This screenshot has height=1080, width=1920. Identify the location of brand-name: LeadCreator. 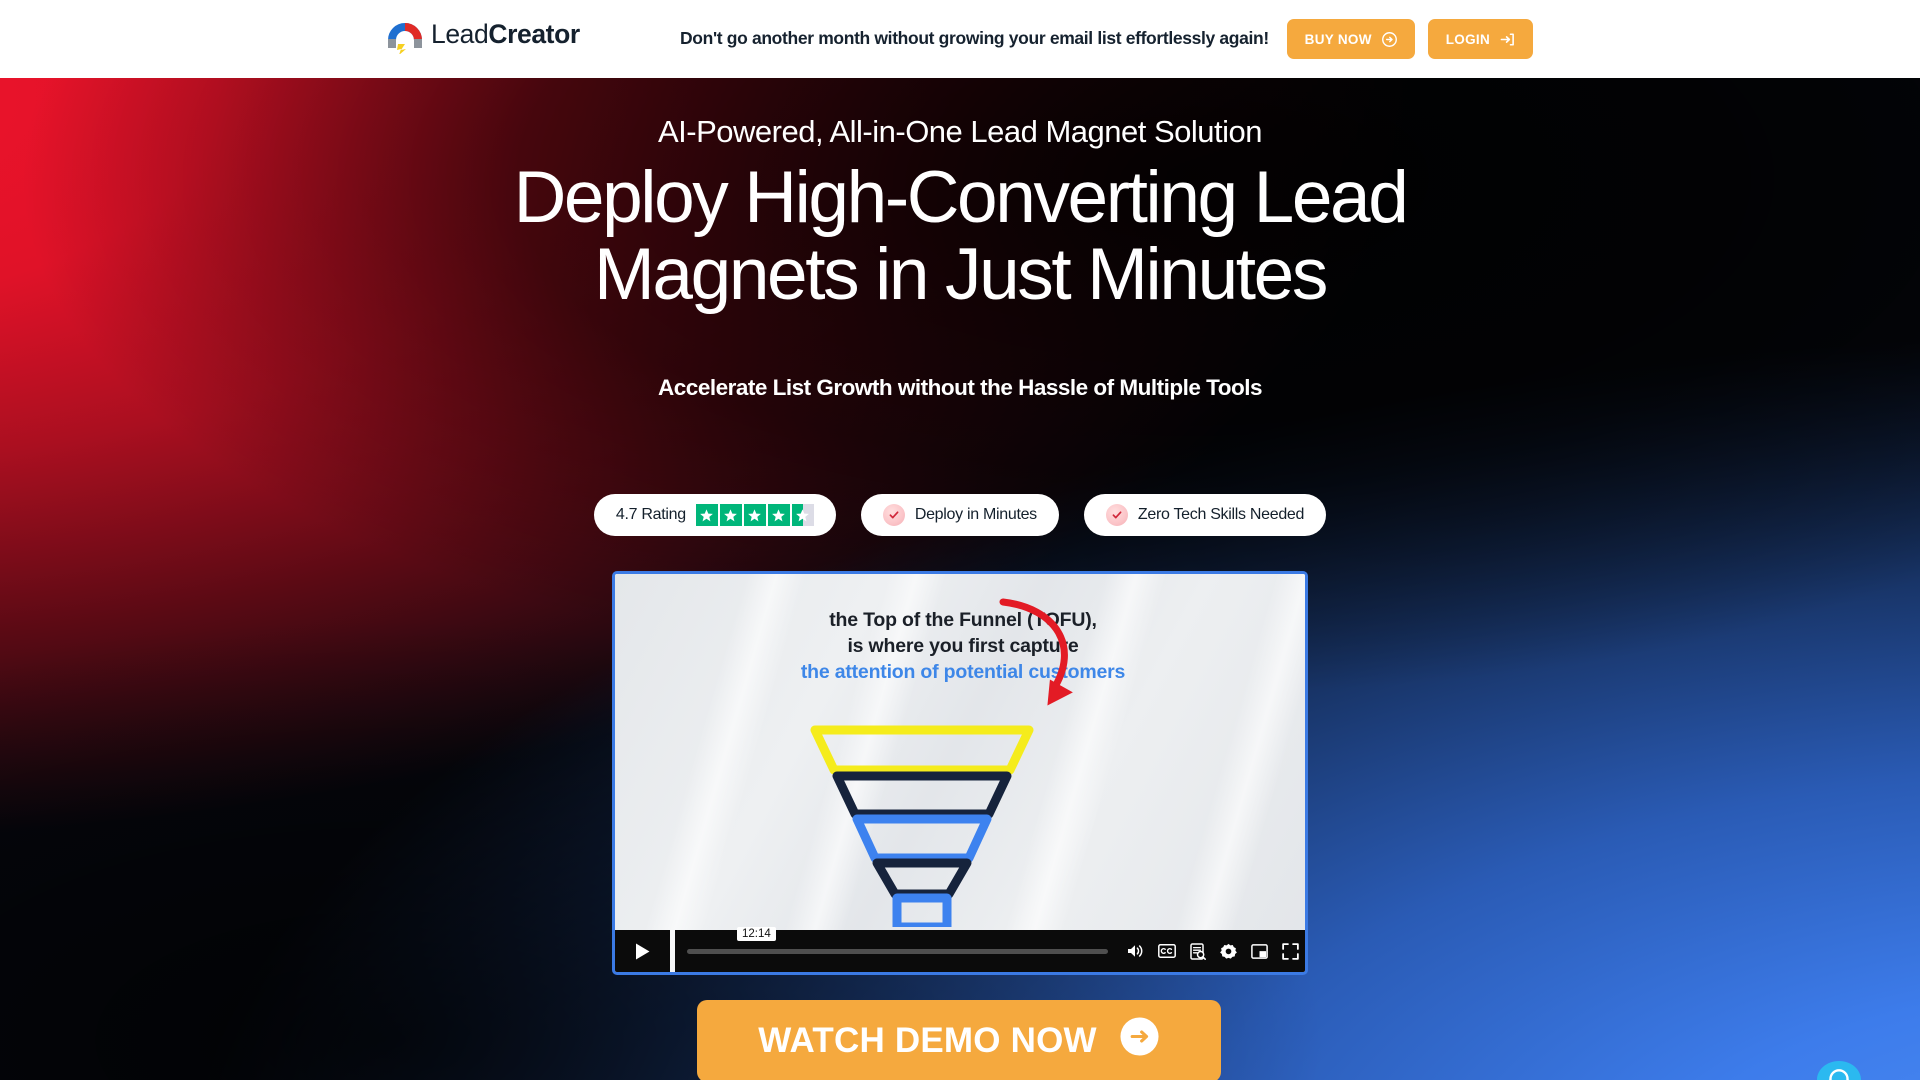
(505, 34).